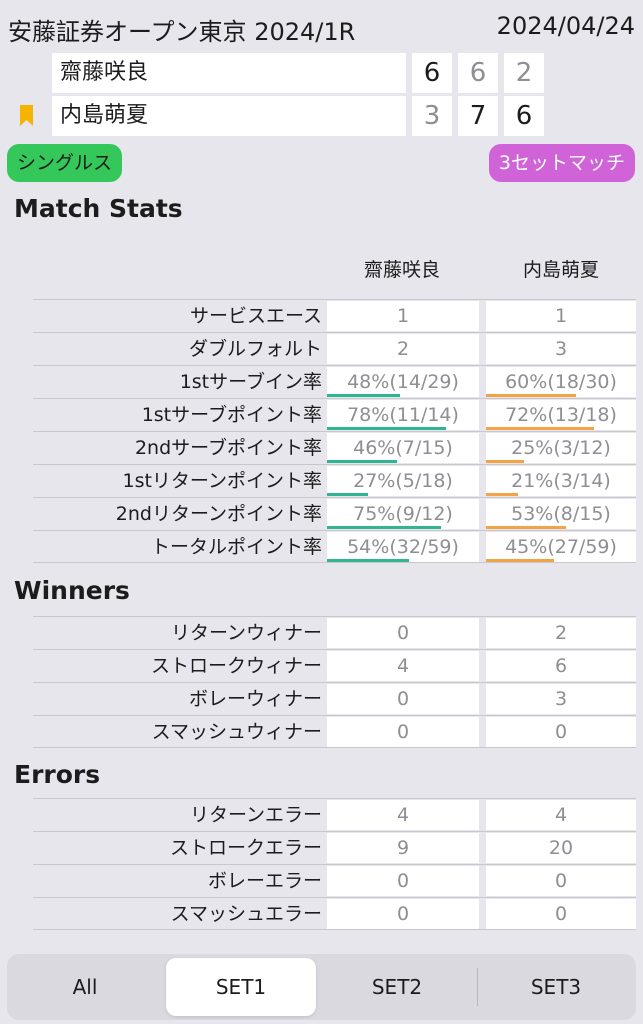 This screenshot has height=1024, width=643. I want to click on stat-label: 1stサーブポイント率, so click(231, 415).